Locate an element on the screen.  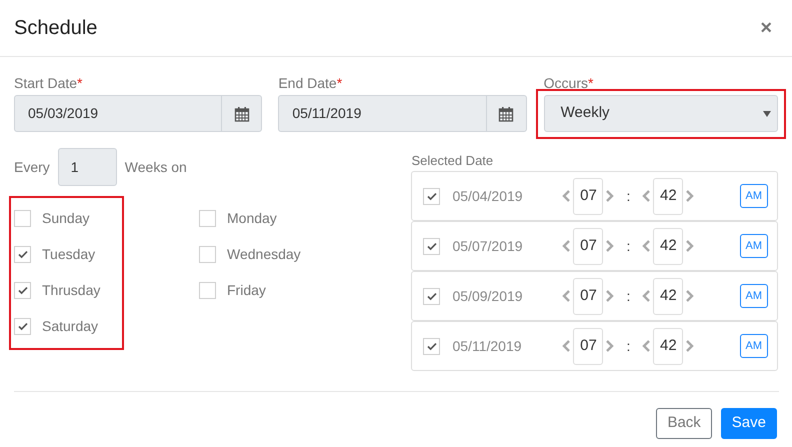
day-option: Saturday is located at coordinates (106, 326).